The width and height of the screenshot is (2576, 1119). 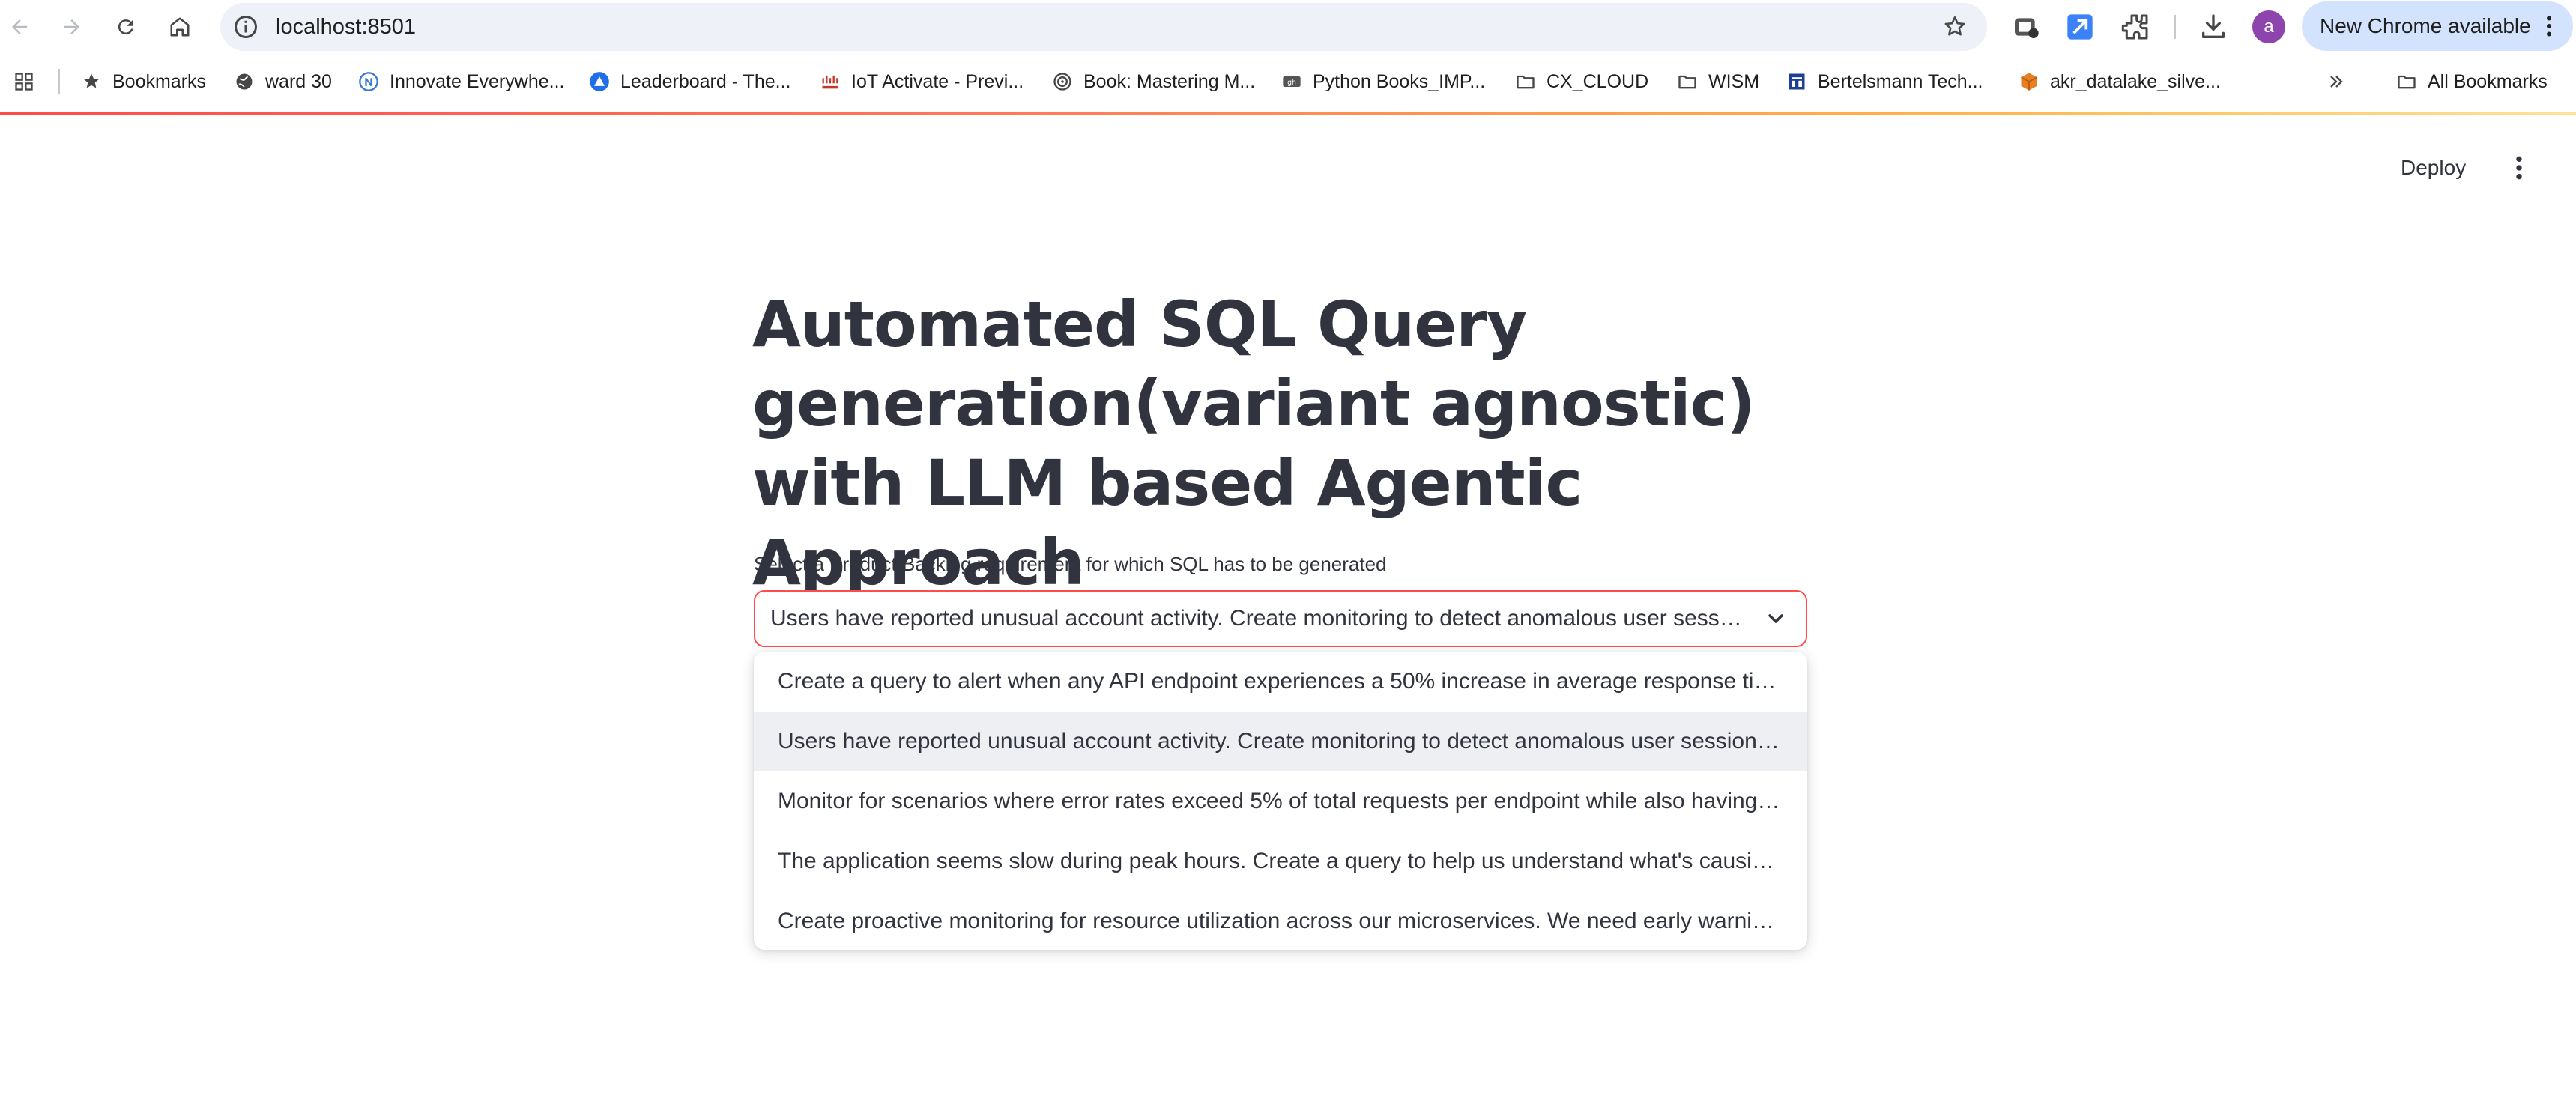 I want to click on bookmark-item: Bookmarks, so click(x=143, y=81).